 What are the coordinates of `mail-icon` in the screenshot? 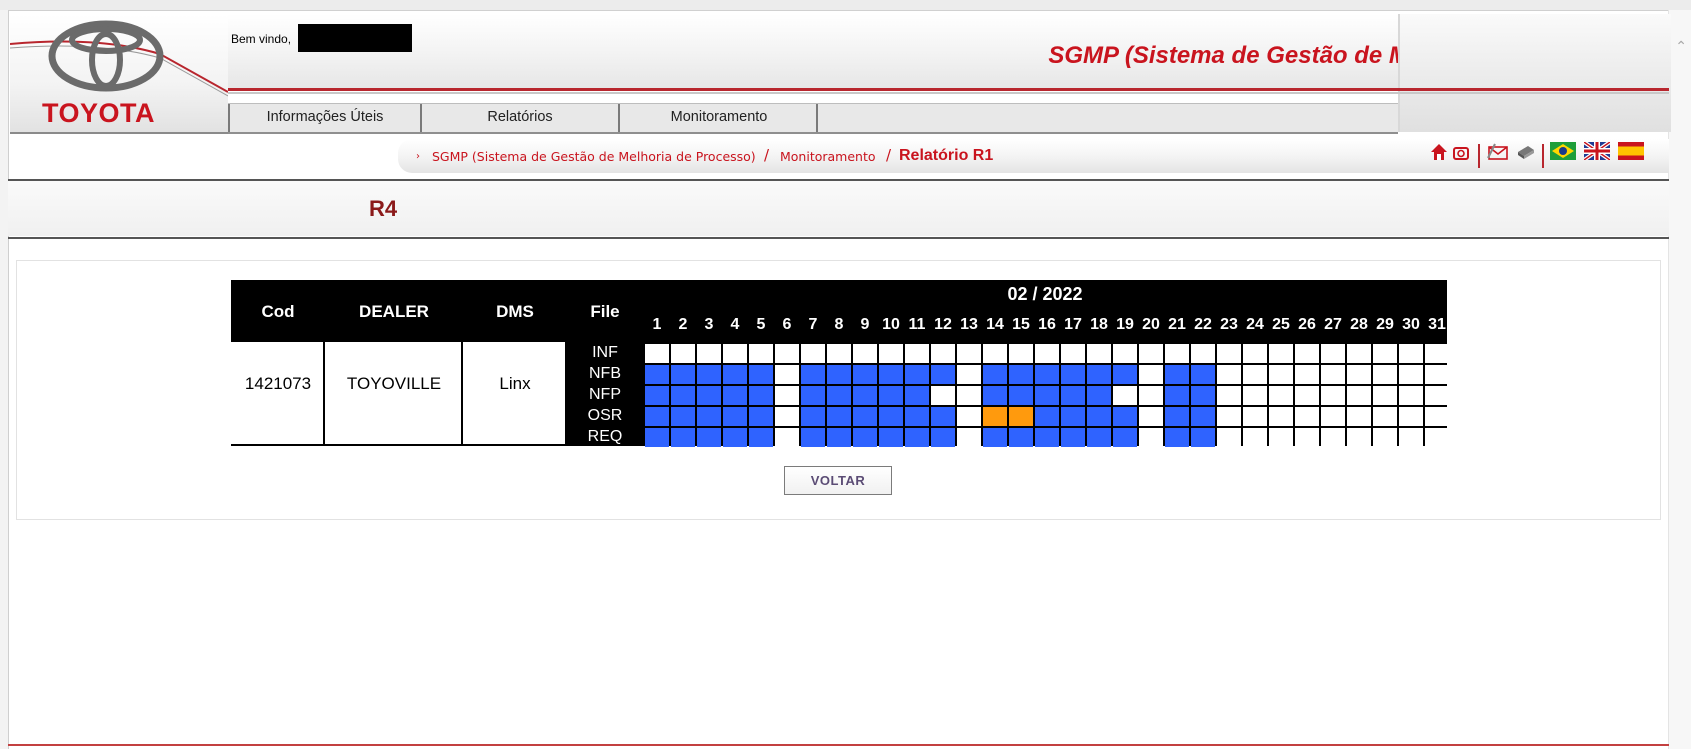 It's located at (1497, 153).